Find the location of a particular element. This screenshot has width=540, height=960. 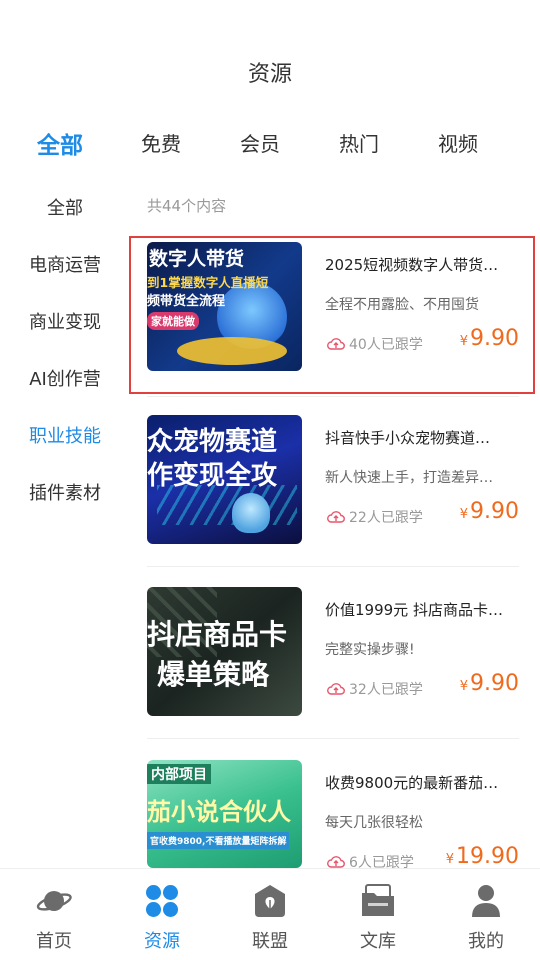

tab-all: 全部 is located at coordinates (60, 143).